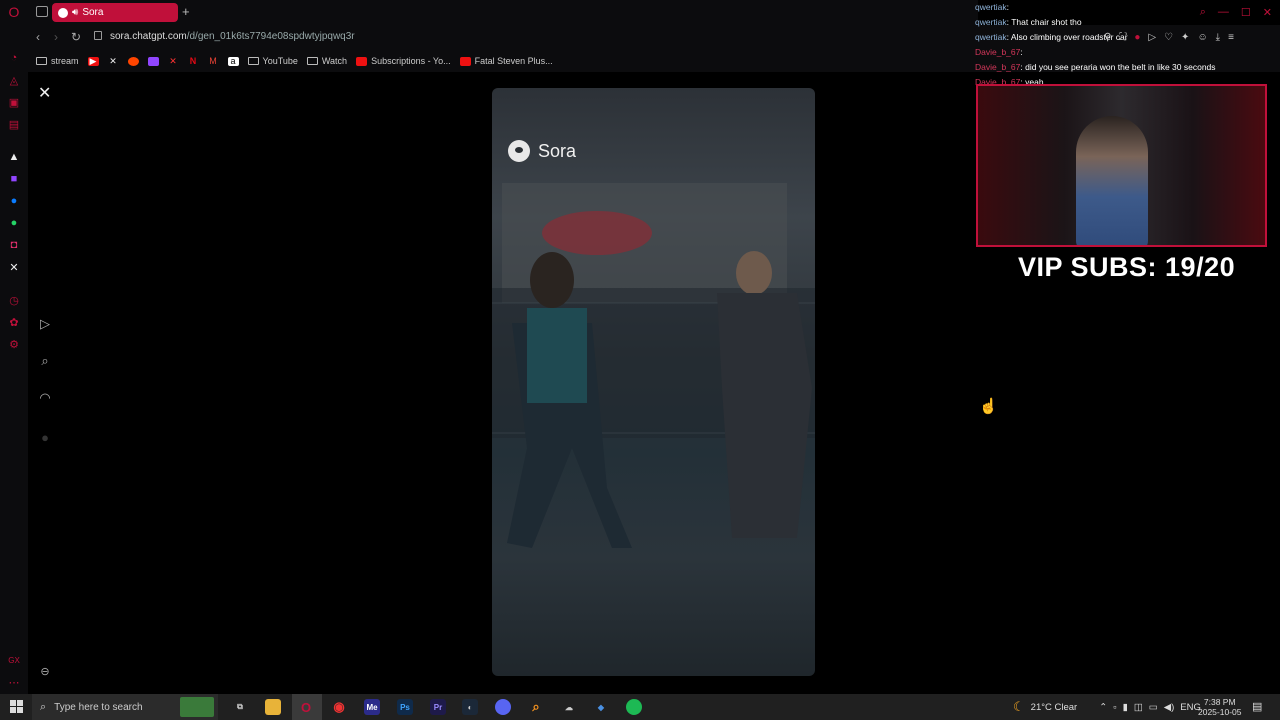  Describe the element at coordinates (653, 365) in the screenshot. I see `video-frame` at that location.